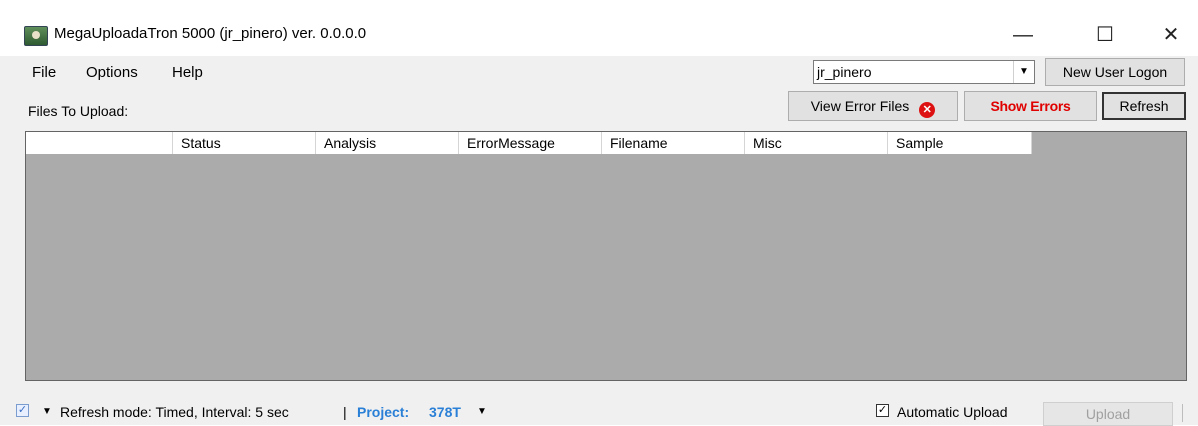 The image size is (1198, 426). Describe the element at coordinates (44, 72) in the screenshot. I see `menu-file: File` at that location.